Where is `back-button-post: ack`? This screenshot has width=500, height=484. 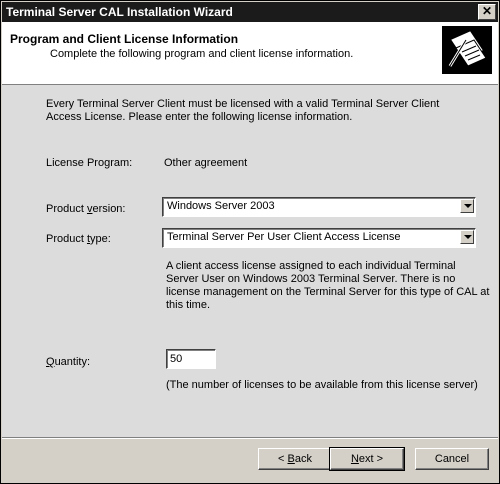 back-button-post: ack is located at coordinates (303, 459).